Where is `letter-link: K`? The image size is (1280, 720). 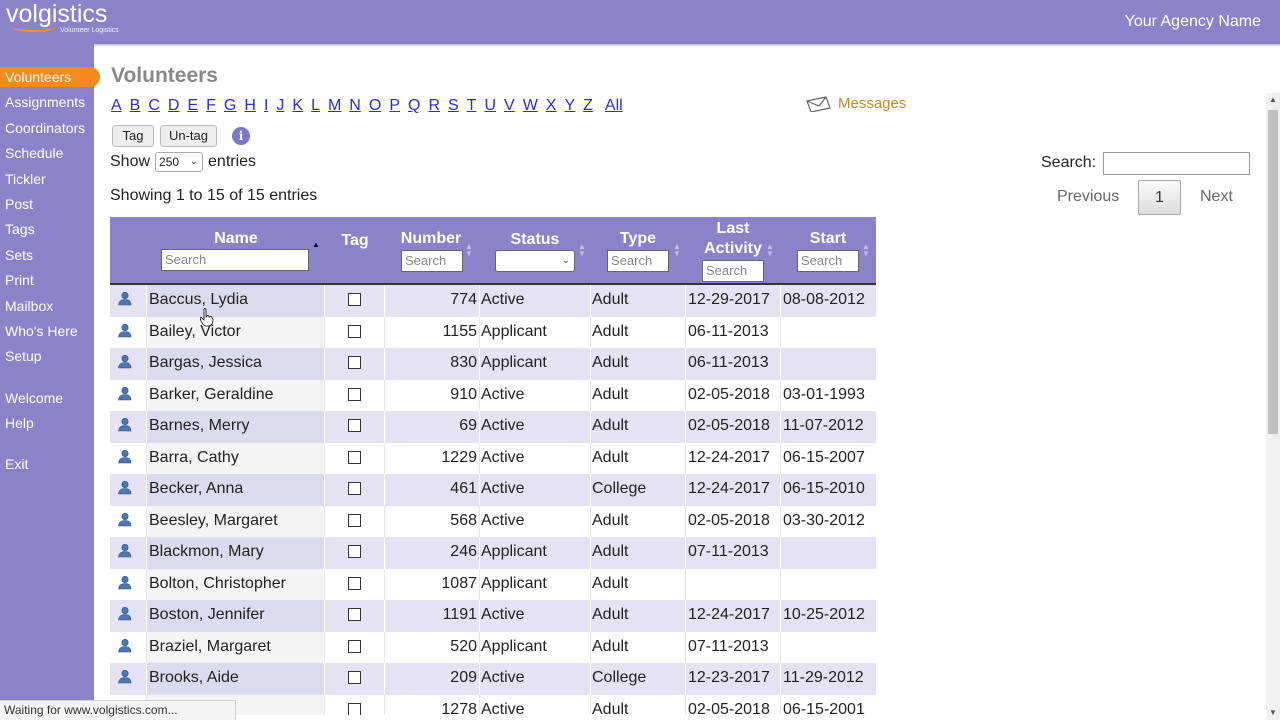
letter-link: K is located at coordinates (297, 105).